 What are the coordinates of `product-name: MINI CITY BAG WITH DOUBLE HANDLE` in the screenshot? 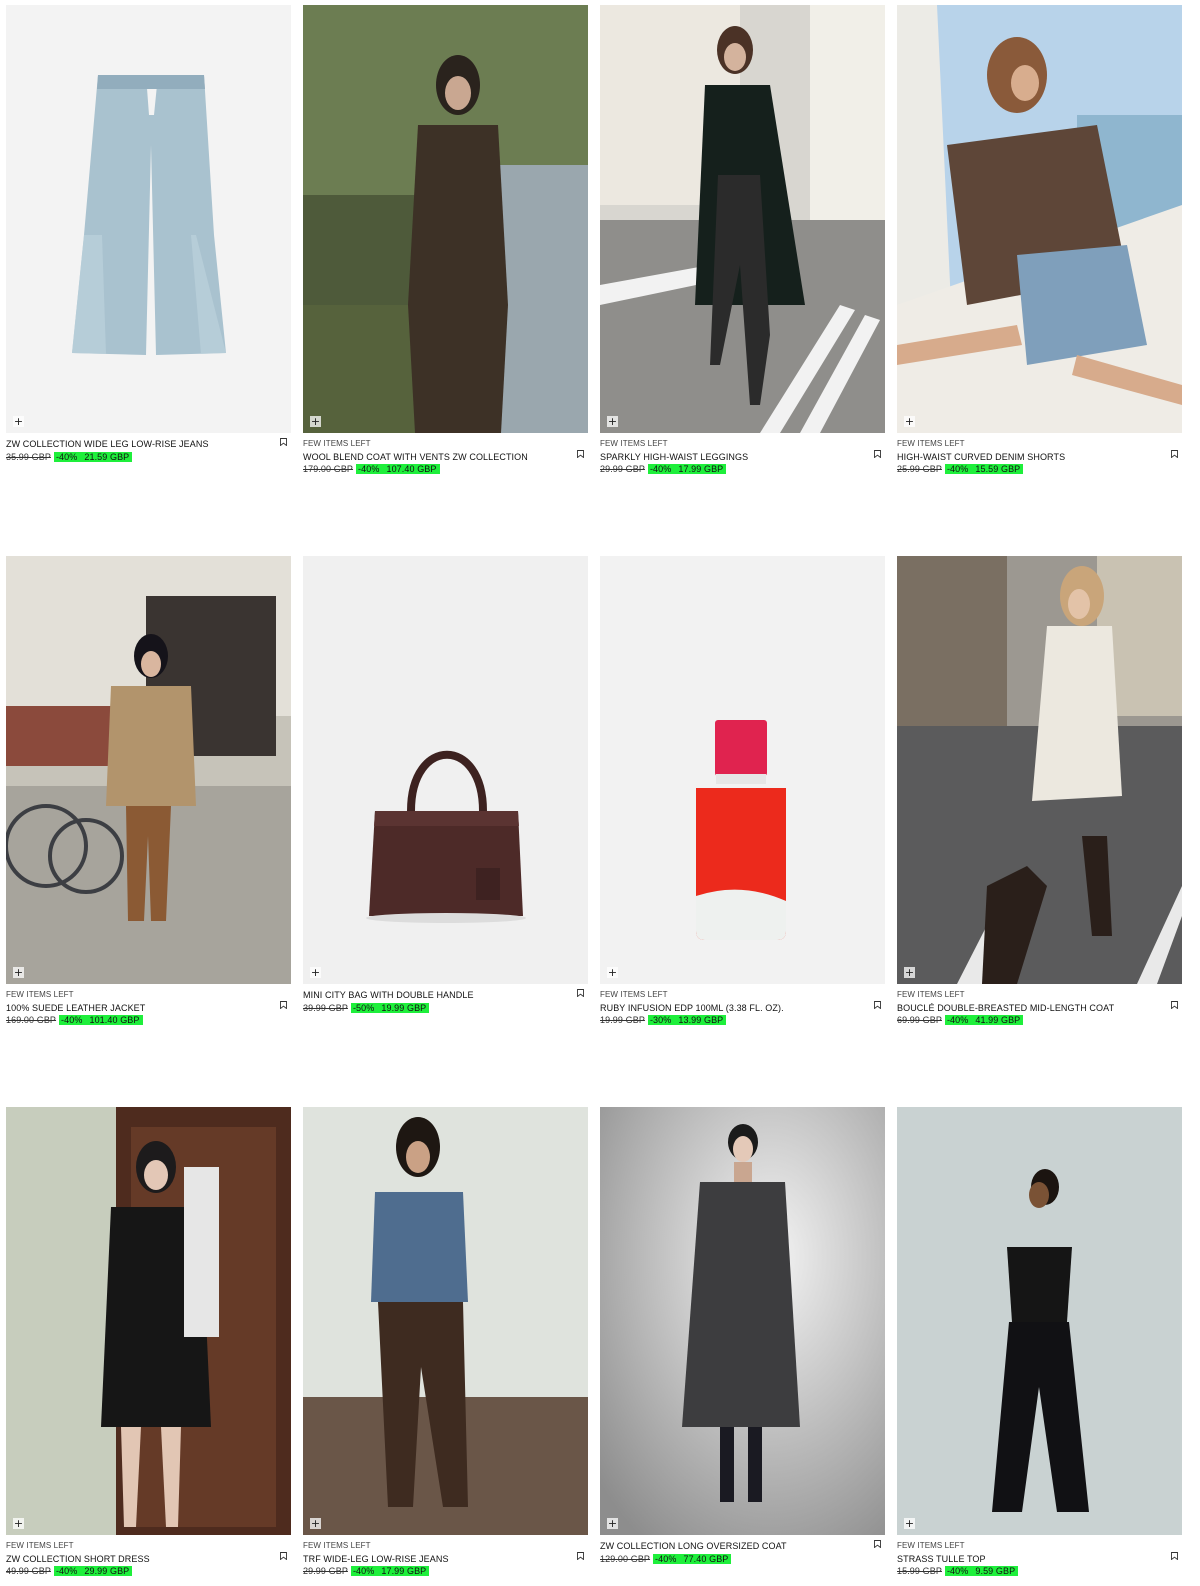 It's located at (430, 995).